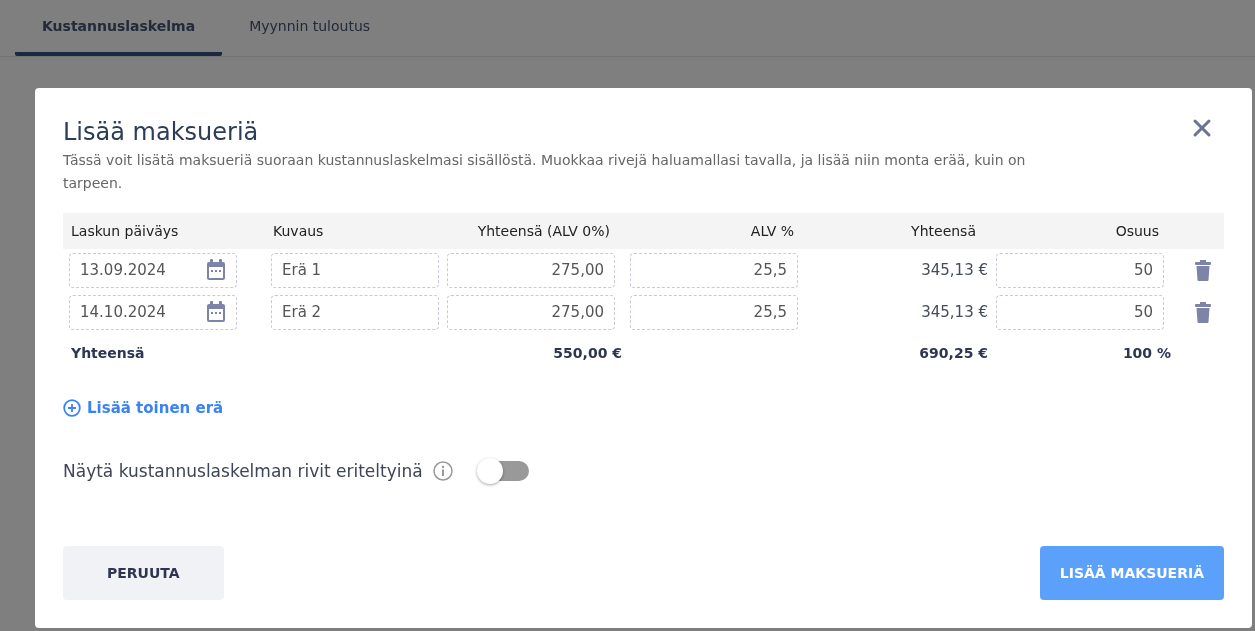 This screenshot has height=631, width=1255. What do you see at coordinates (143, 408) in the screenshot?
I see `add-installment-link: Lisää toinen erä` at bounding box center [143, 408].